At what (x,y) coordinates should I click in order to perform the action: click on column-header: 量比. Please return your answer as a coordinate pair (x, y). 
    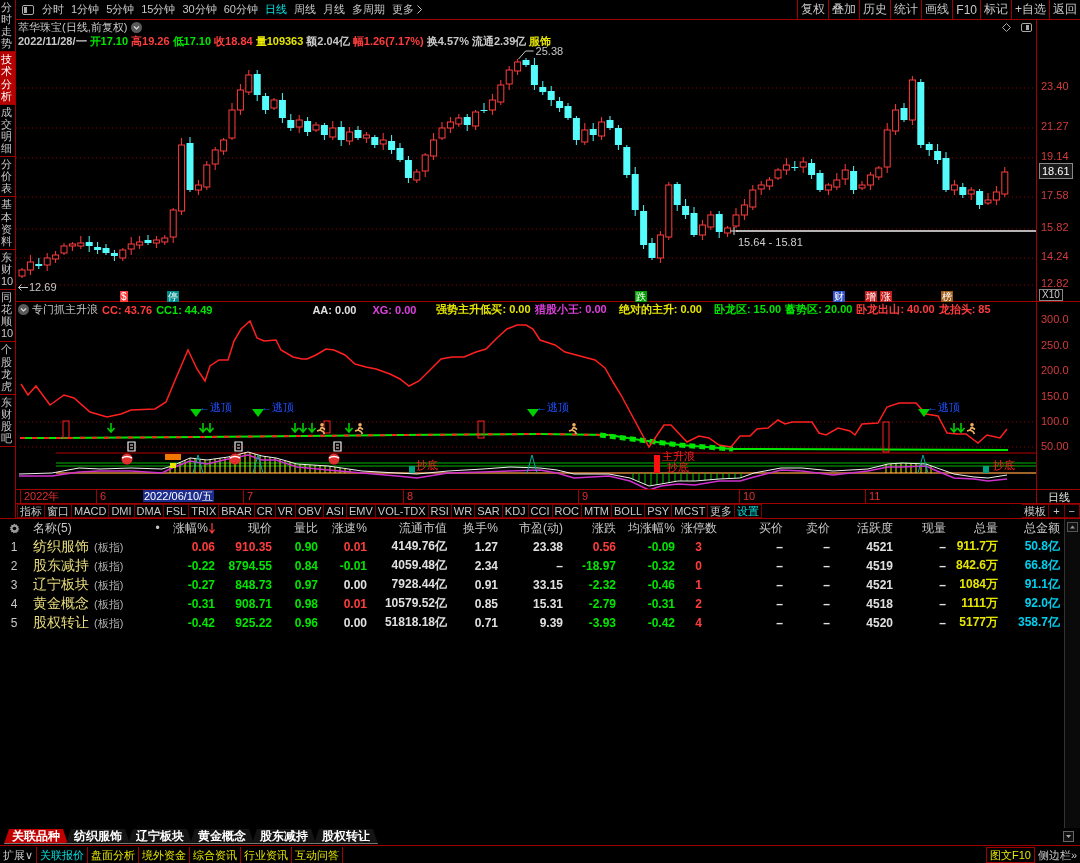
    Looking at the image, I should click on (295, 528).